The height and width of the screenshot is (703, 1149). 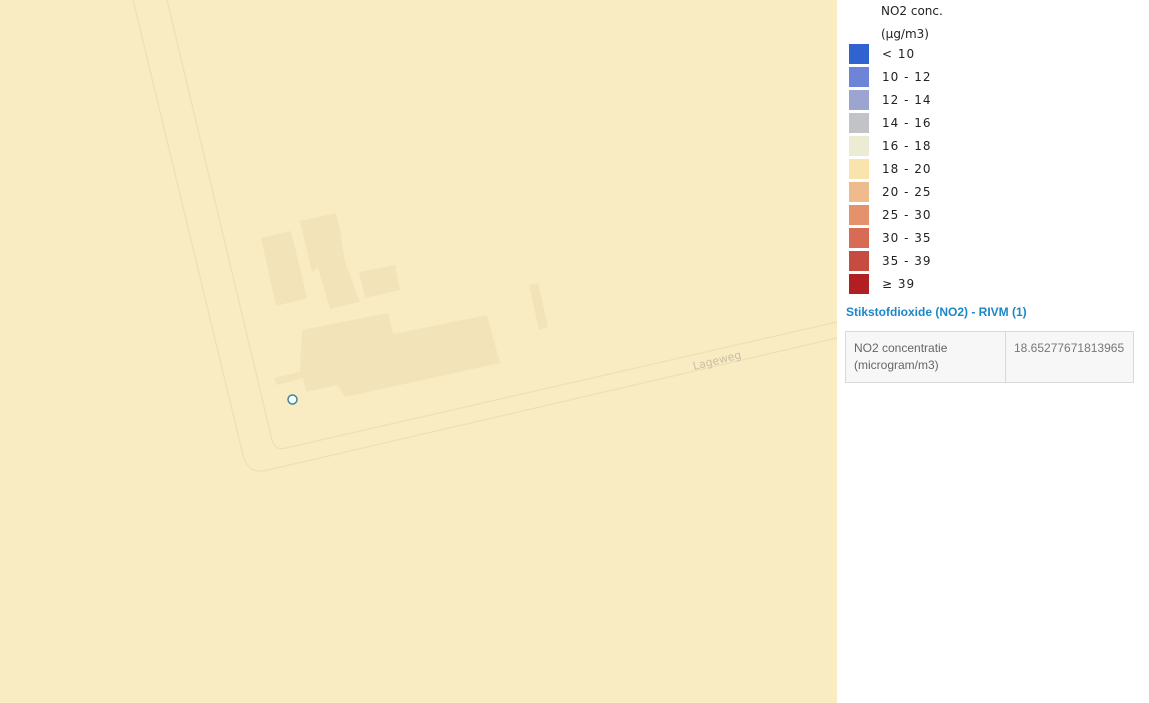 I want to click on info-value: 18.65277671813965, so click(x=1069, y=348).